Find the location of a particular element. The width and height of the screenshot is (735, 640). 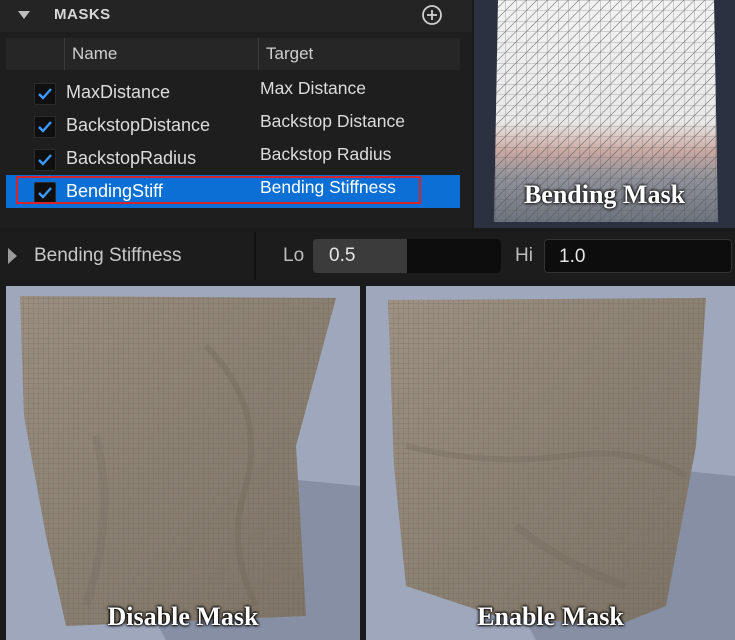

column-header-target: Target is located at coordinates (289, 54).